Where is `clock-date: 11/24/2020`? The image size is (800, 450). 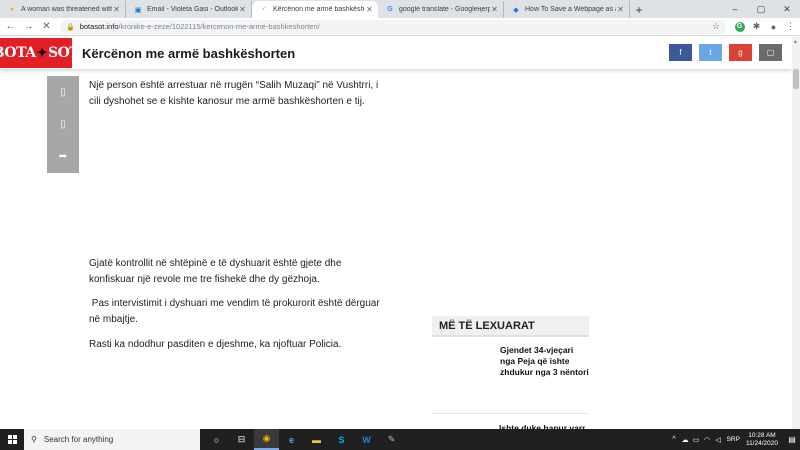
clock-date: 11/24/2020 is located at coordinates (761, 443).